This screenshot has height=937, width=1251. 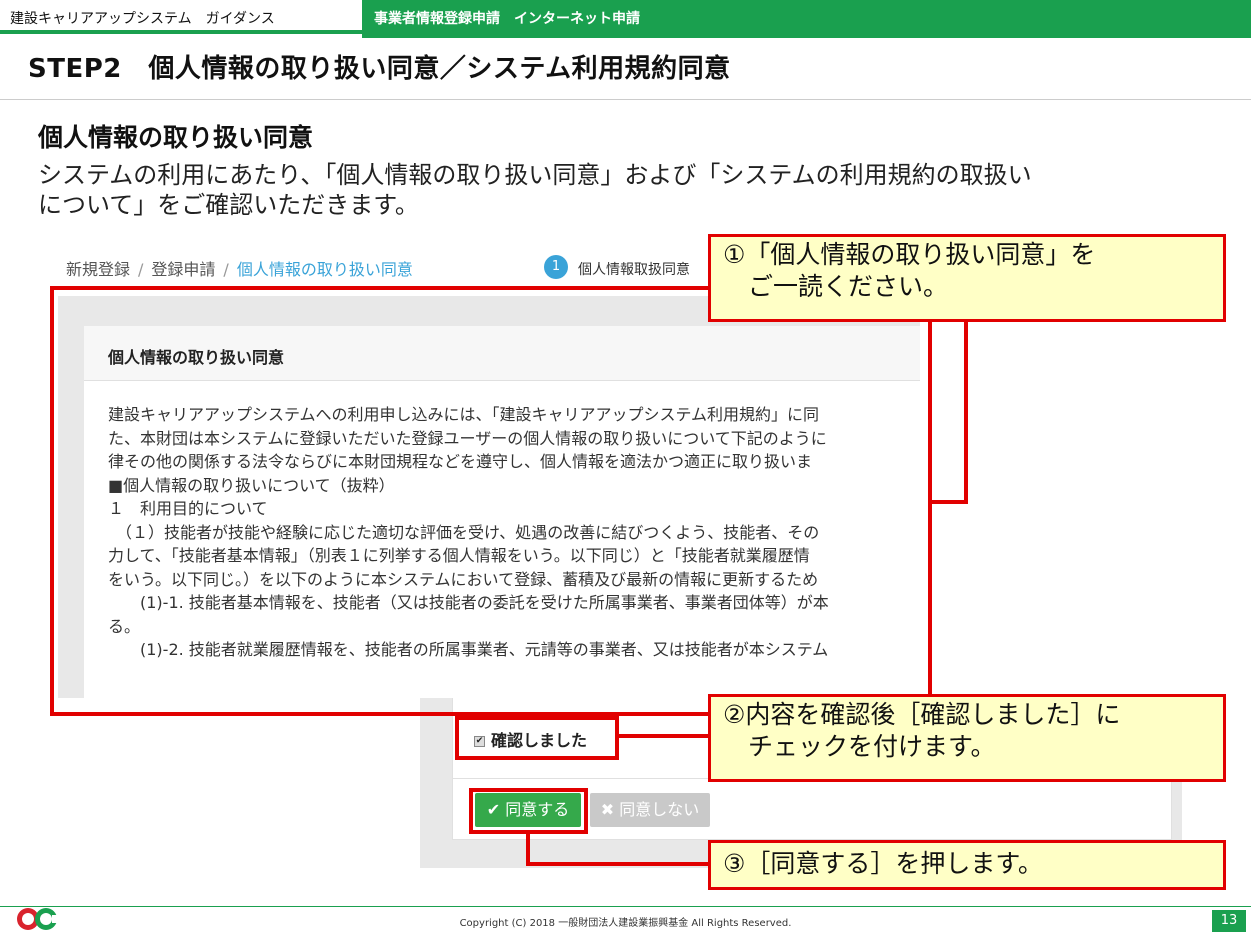 I want to click on callout-check-confirm: ②内容を確認後［確認しました］に チェックを付けます。, so click(x=967, y=738).